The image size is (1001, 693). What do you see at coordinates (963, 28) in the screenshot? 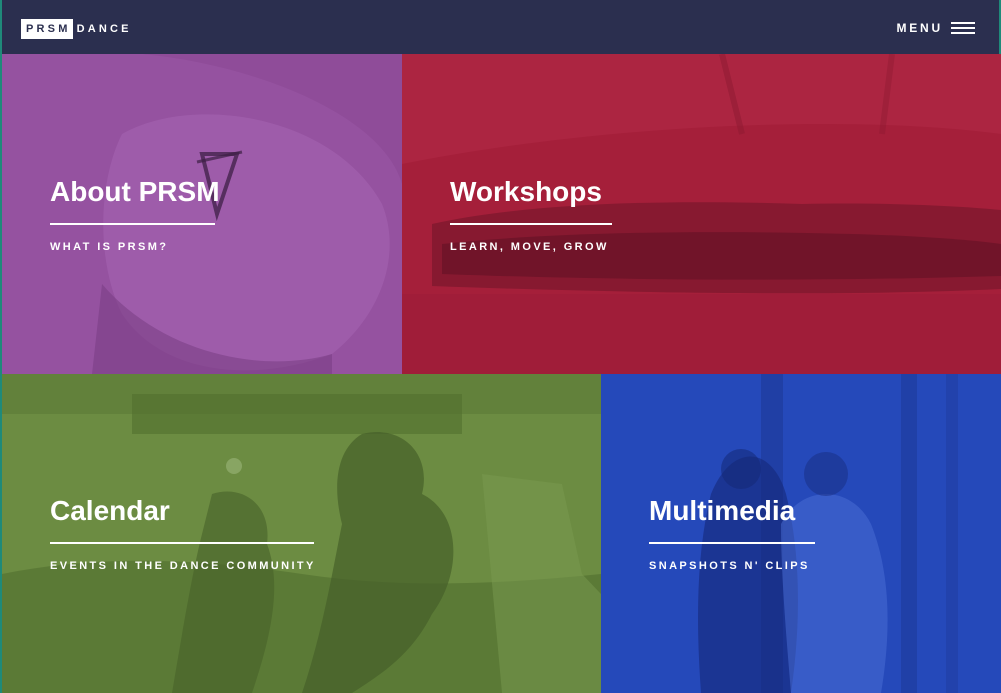
I see `hamburger-icon` at bounding box center [963, 28].